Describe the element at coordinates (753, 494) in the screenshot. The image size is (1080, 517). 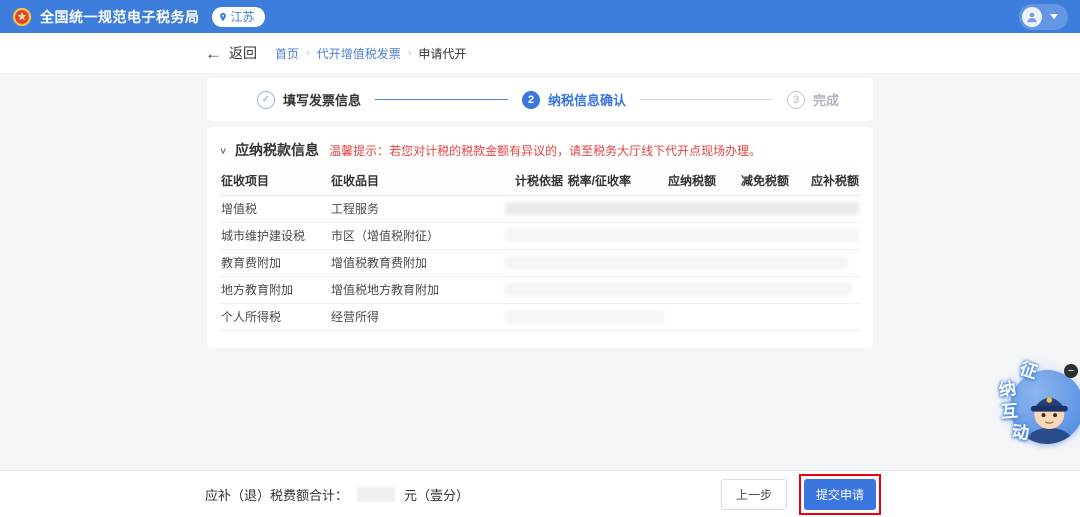
I see `previous-step-button: 上一步` at that location.